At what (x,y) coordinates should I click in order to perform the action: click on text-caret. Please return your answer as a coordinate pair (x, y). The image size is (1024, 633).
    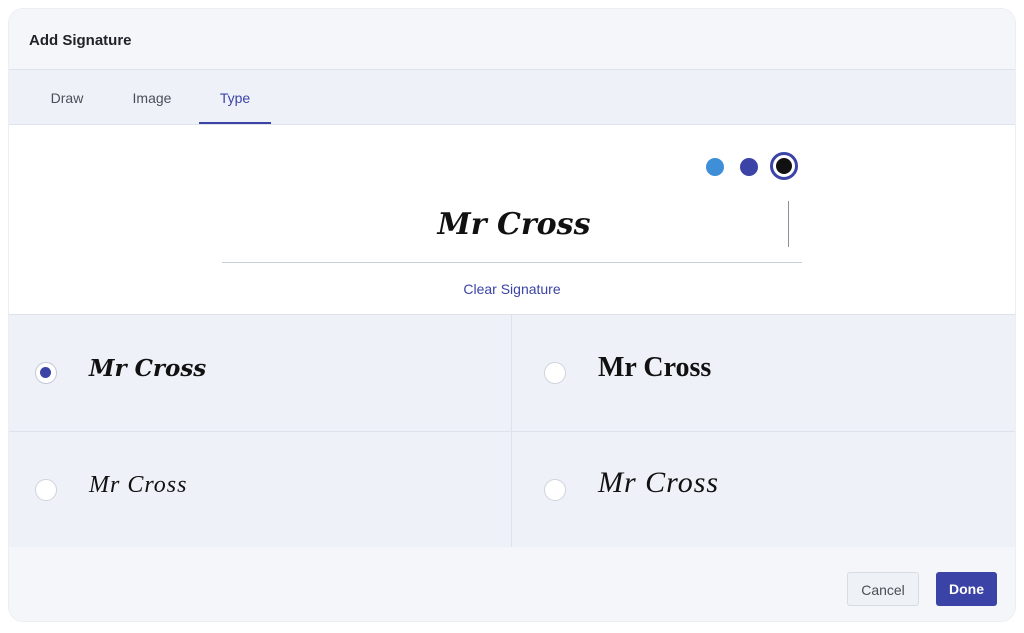
    Looking at the image, I should click on (788, 224).